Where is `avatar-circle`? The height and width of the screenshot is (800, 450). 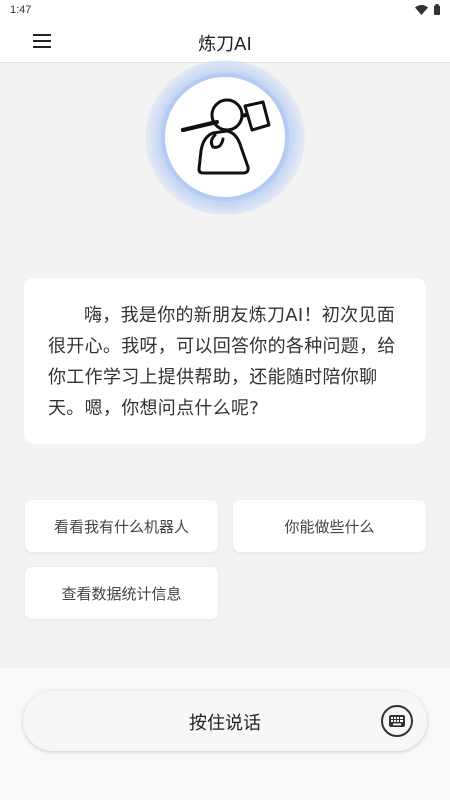
avatar-circle is located at coordinates (225, 137).